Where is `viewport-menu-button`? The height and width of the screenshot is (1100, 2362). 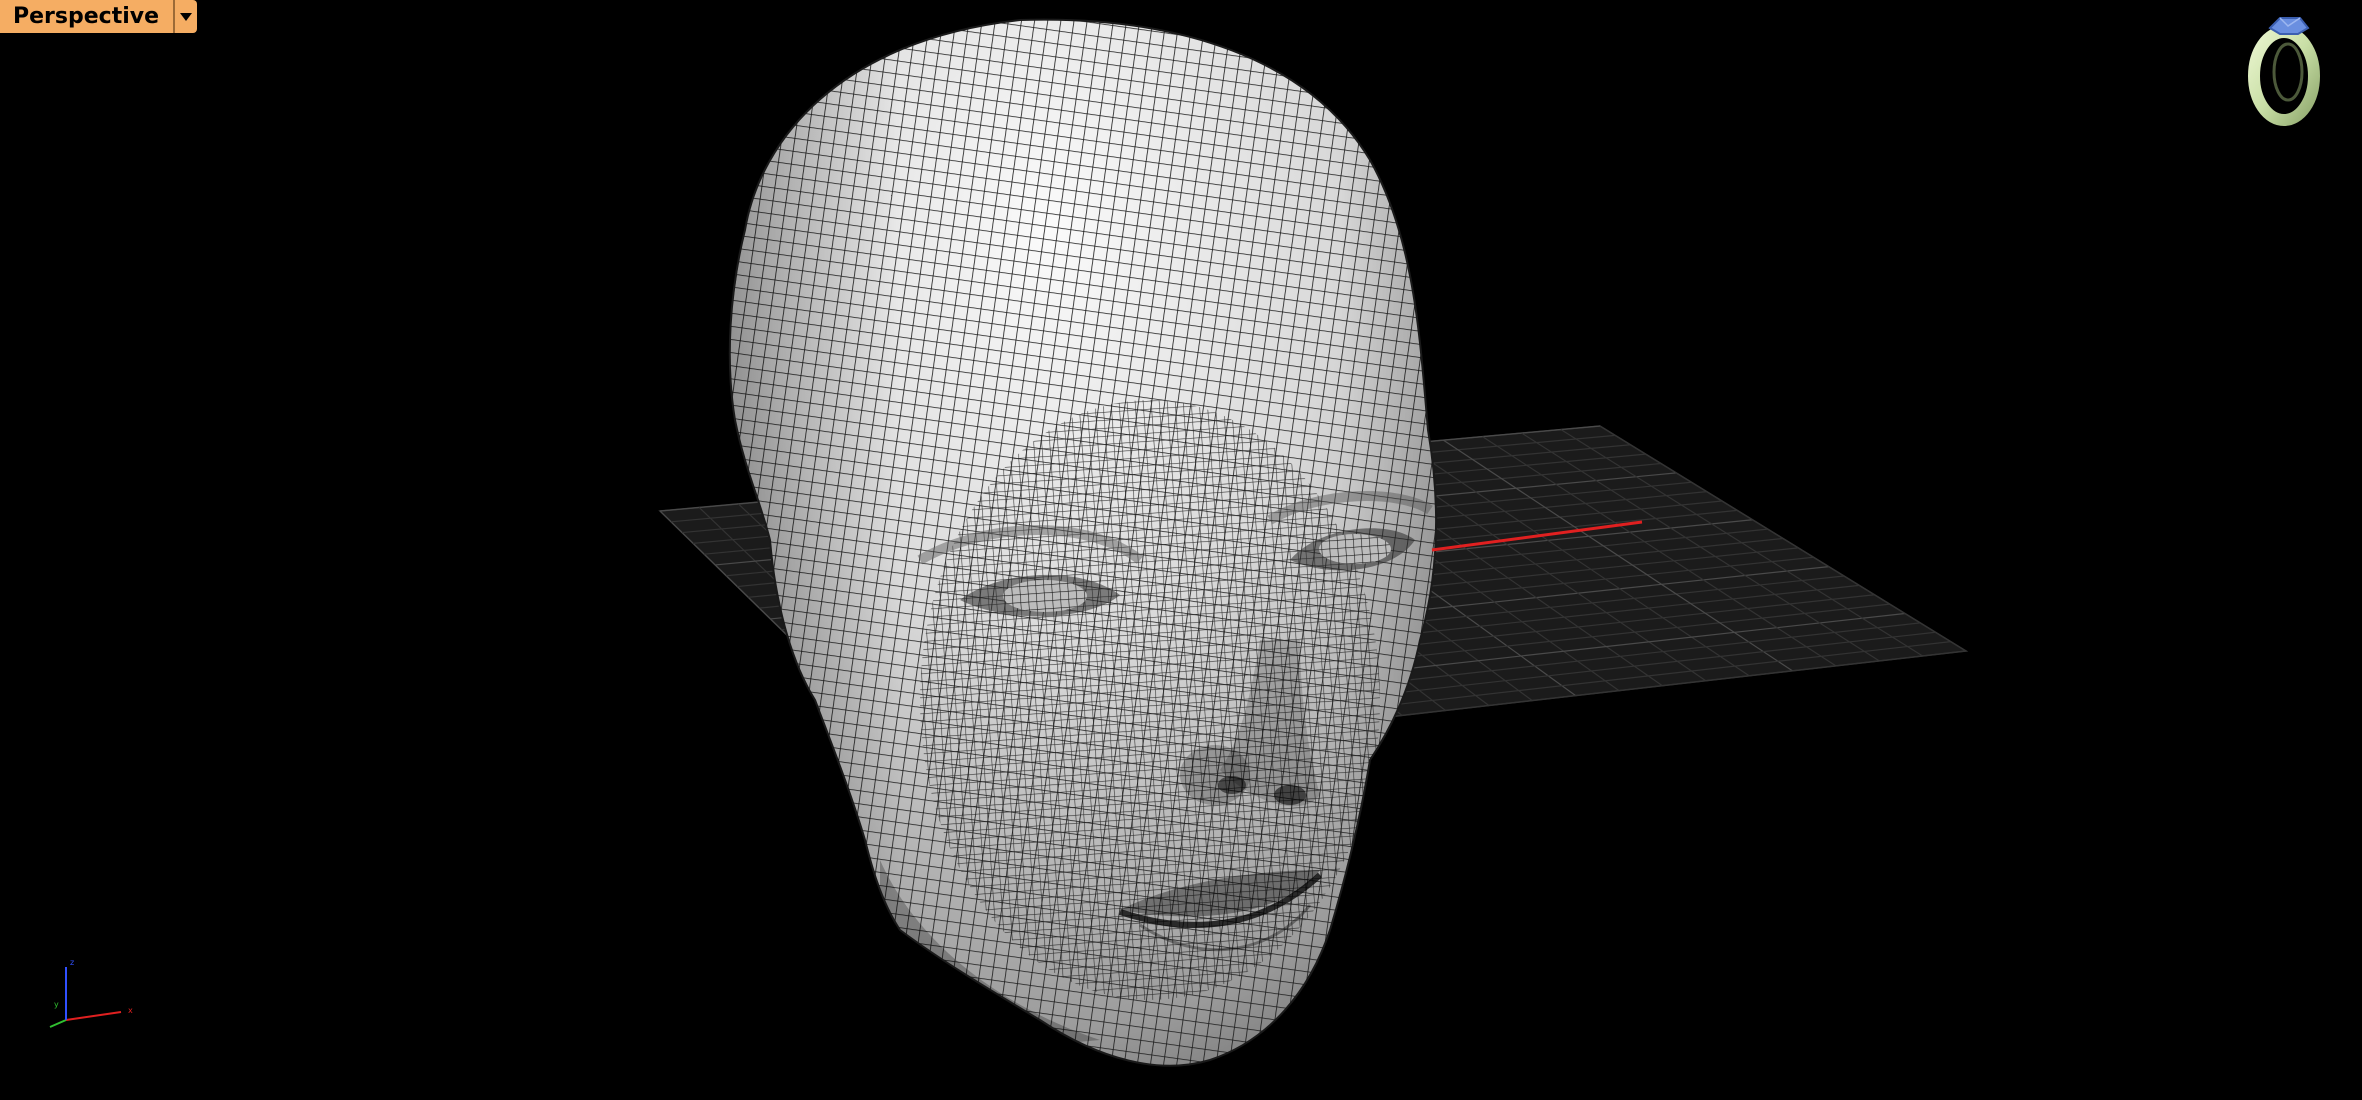
viewport-menu-button is located at coordinates (186, 16).